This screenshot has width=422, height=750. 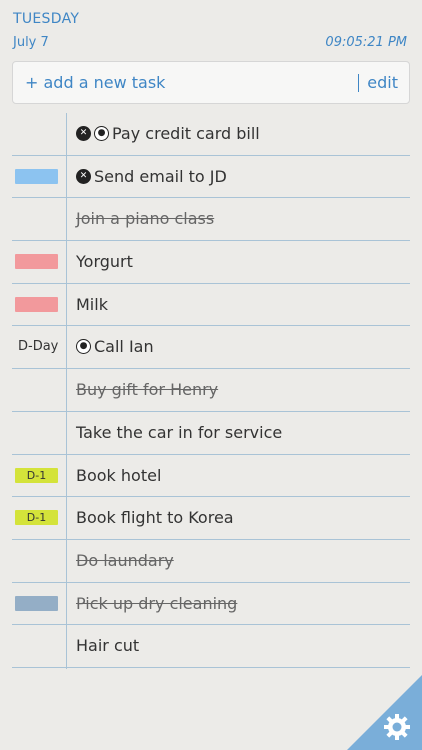 I want to click on task-label: Pick up dry cleaning, so click(x=157, y=603).